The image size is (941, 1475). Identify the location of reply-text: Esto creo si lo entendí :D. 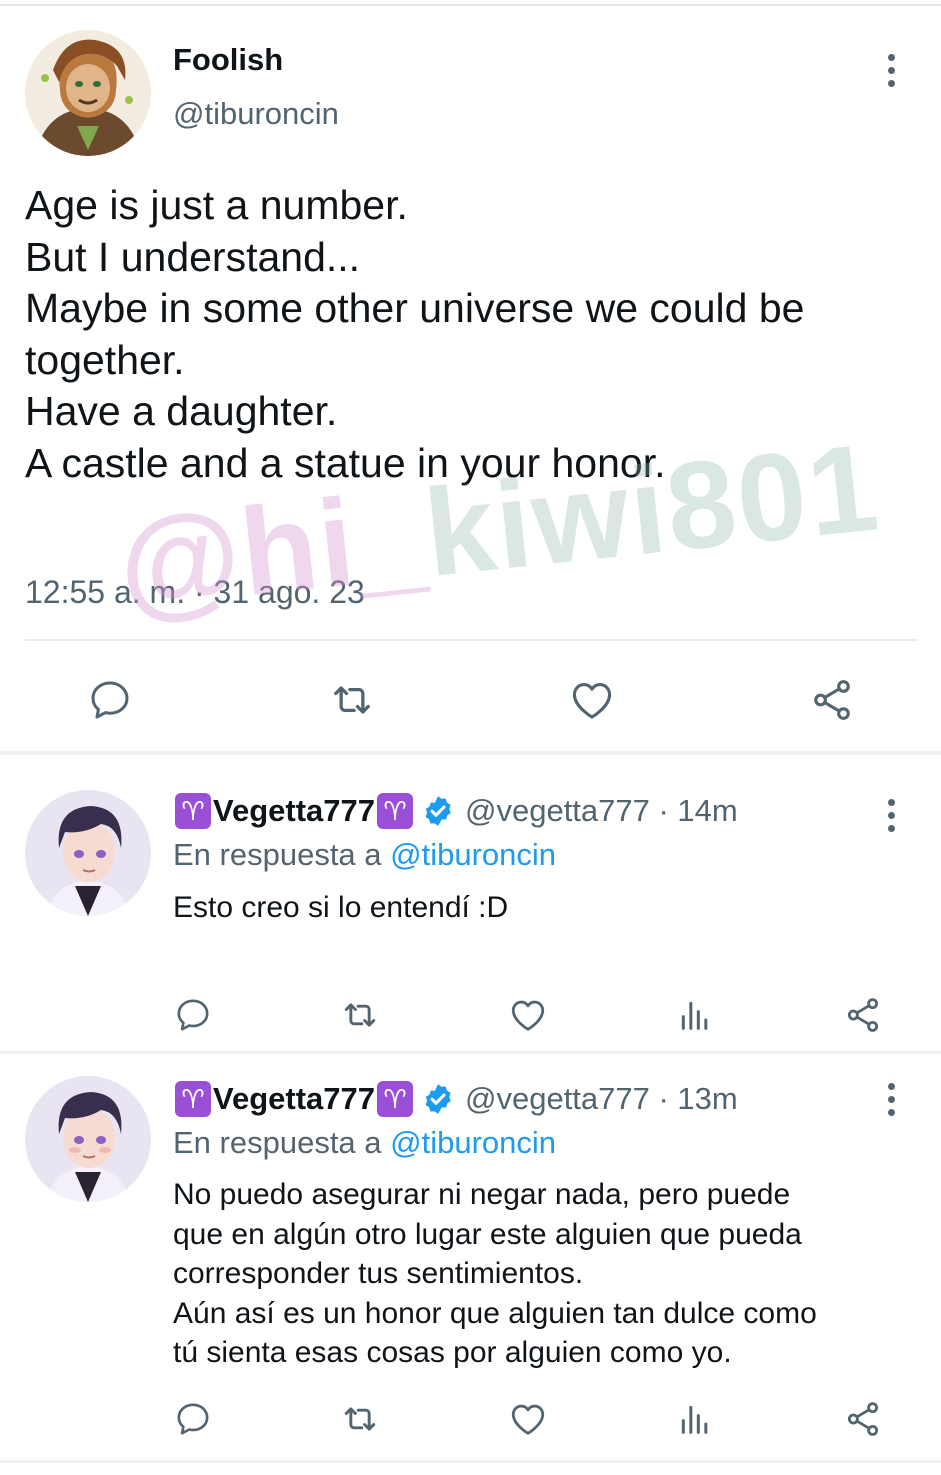
(543, 908).